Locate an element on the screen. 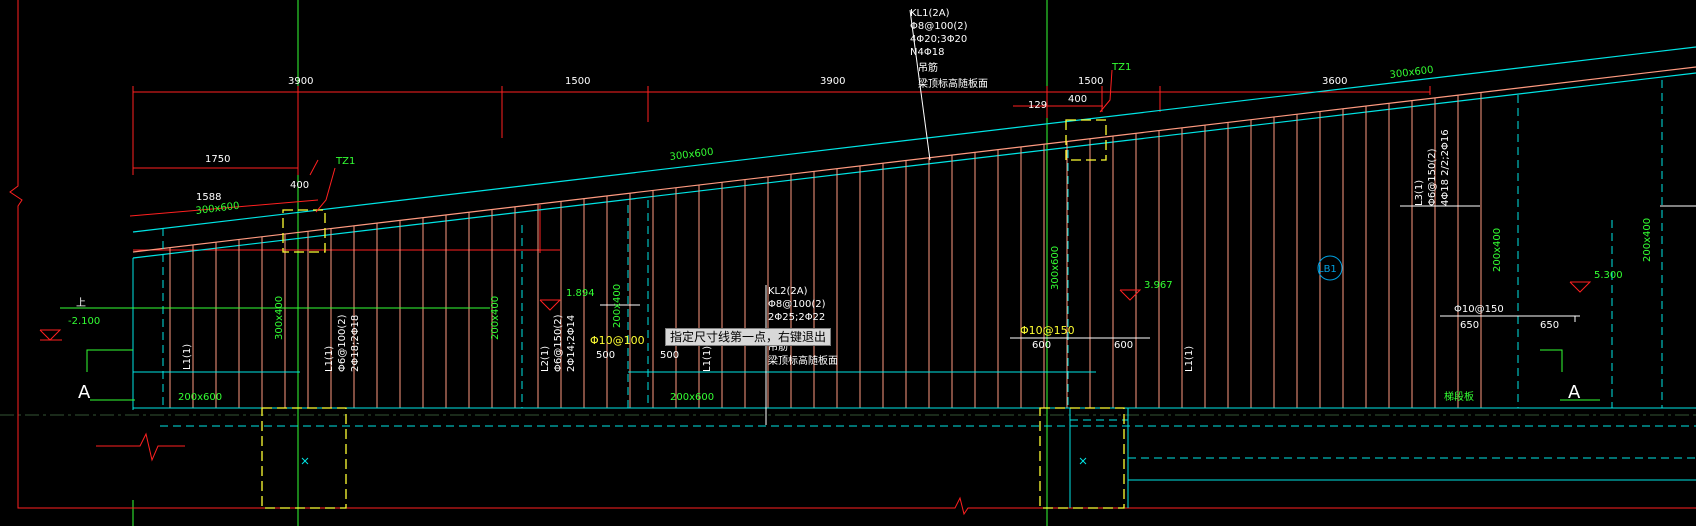 The image size is (1696, 526). dim-1588: 1588 is located at coordinates (208, 197).